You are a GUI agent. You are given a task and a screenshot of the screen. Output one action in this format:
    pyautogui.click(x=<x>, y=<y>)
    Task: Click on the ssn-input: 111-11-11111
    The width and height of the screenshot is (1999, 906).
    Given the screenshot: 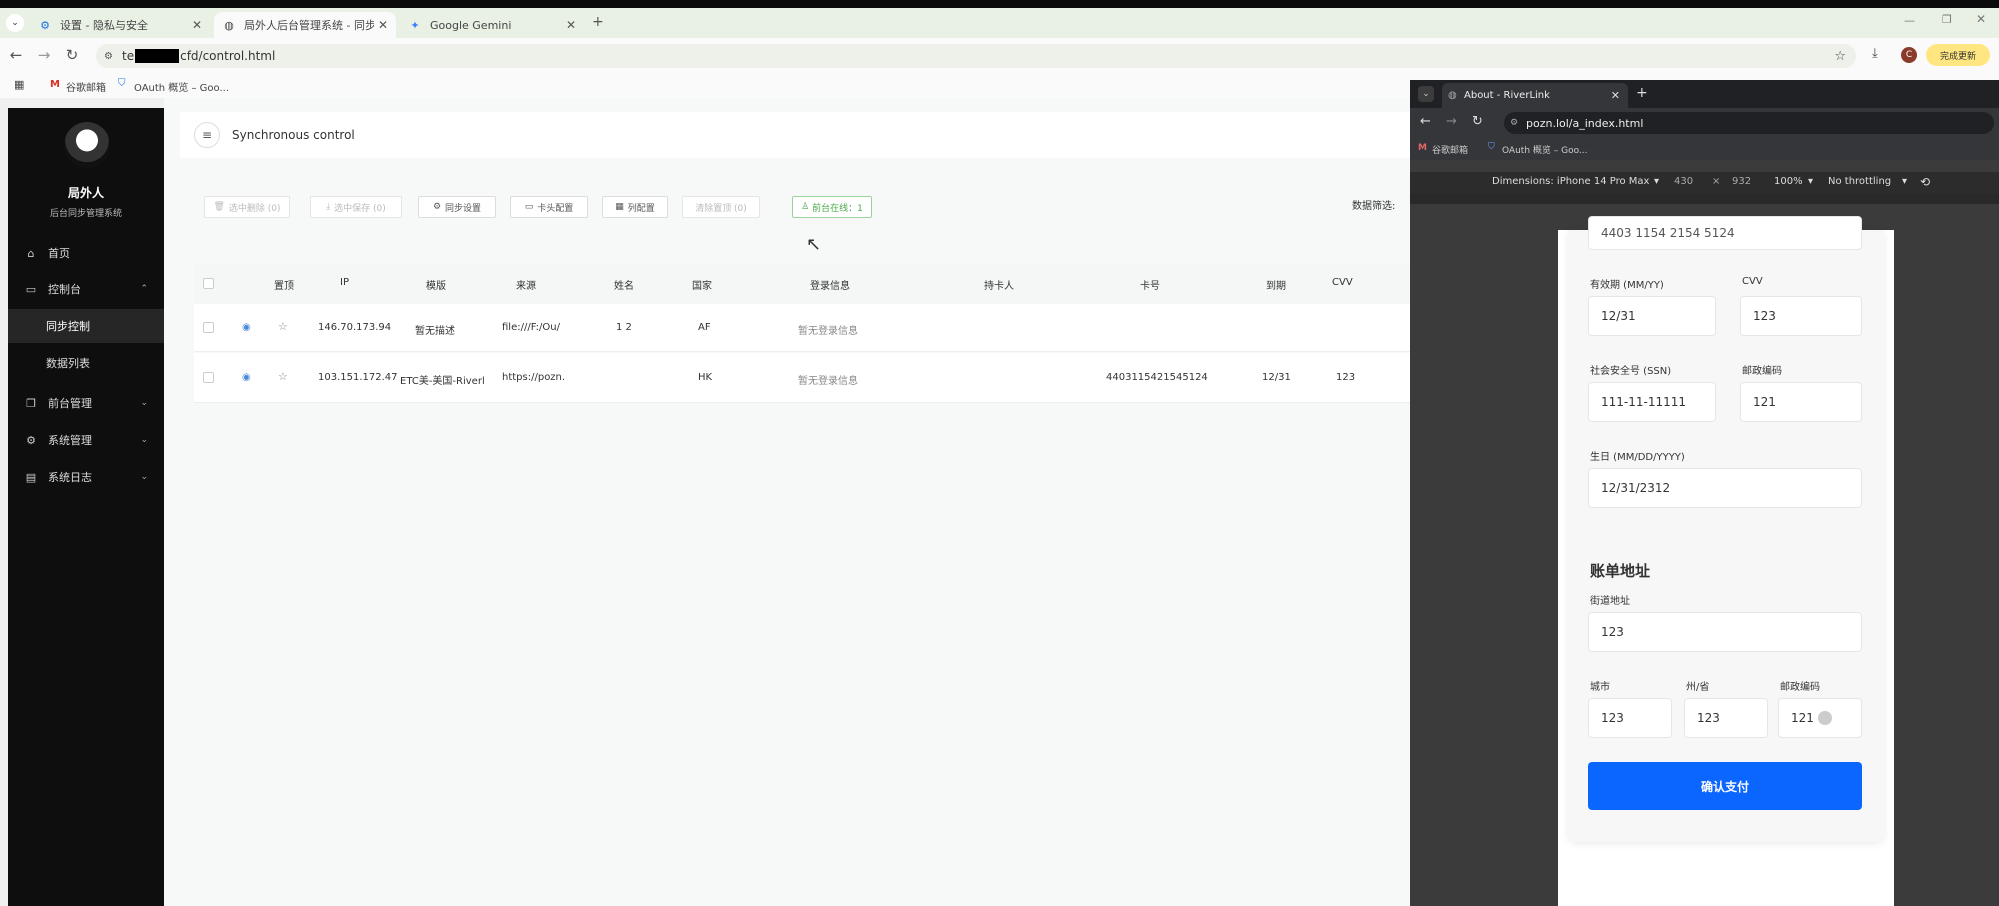 What is the action you would take?
    pyautogui.click(x=1652, y=402)
    